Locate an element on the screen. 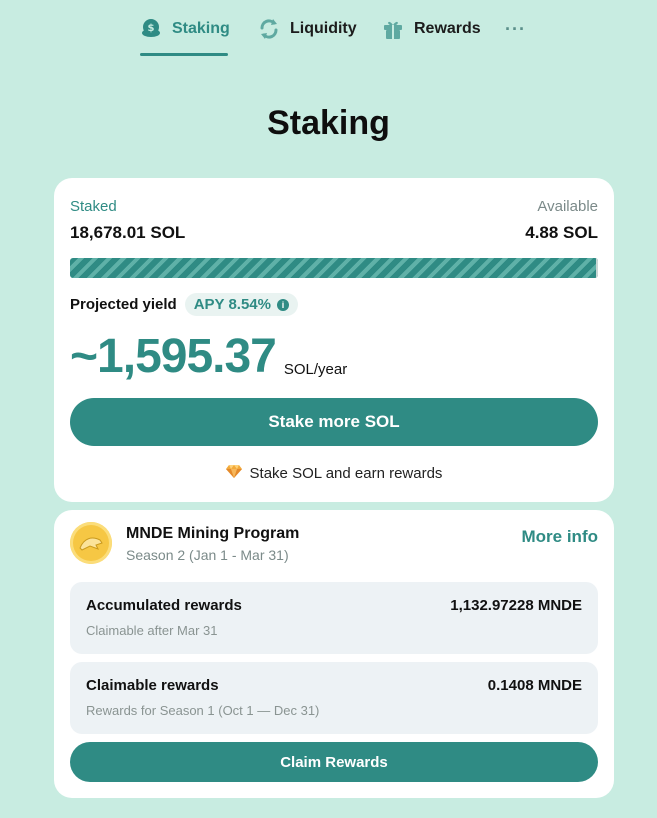 The width and height of the screenshot is (657, 818). more-menu-button: ··· is located at coordinates (515, 29).